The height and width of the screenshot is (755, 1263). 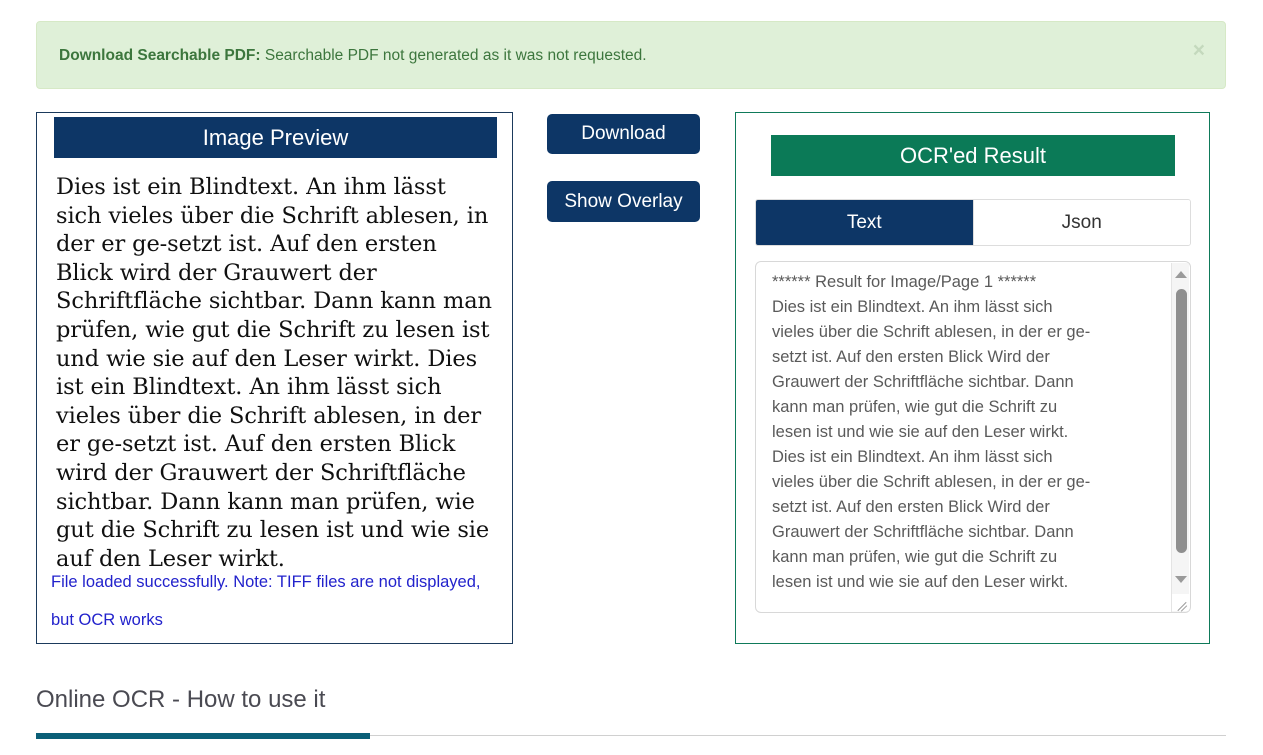 I want to click on textarea-scrollbar, so click(x=1180, y=437).